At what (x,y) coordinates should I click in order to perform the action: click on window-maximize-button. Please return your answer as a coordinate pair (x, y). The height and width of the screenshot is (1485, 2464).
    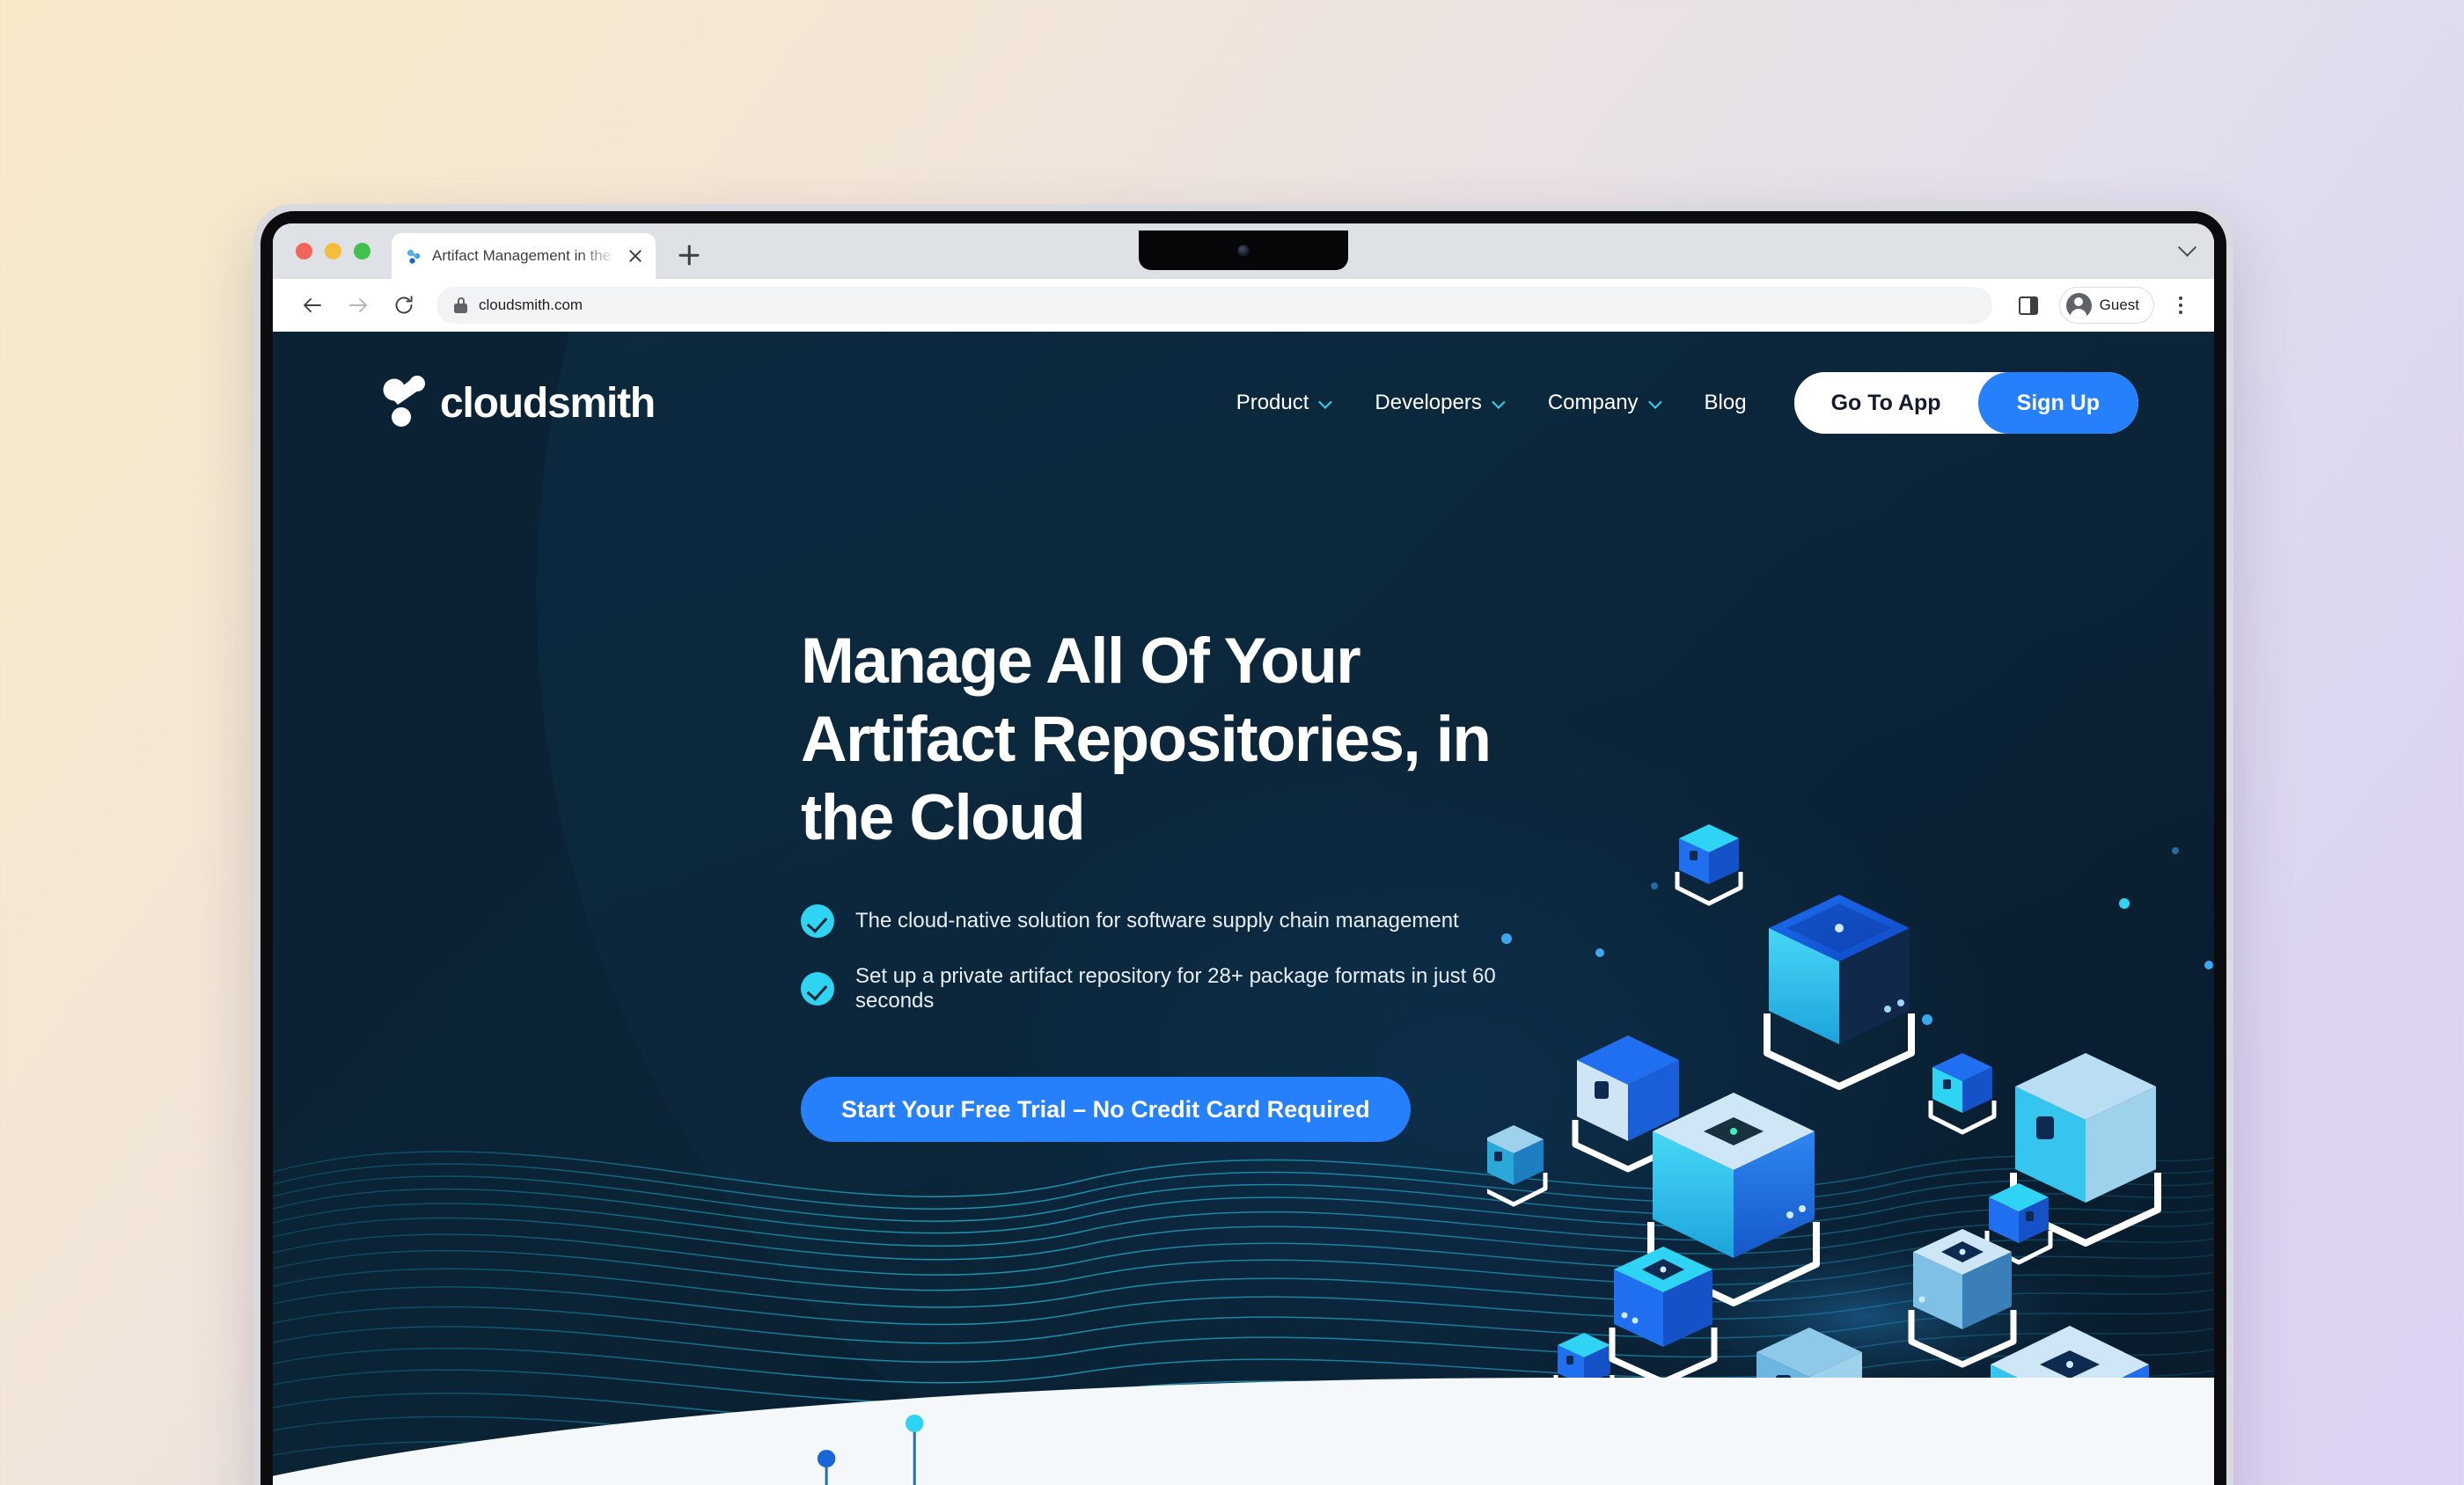
    Looking at the image, I should click on (362, 252).